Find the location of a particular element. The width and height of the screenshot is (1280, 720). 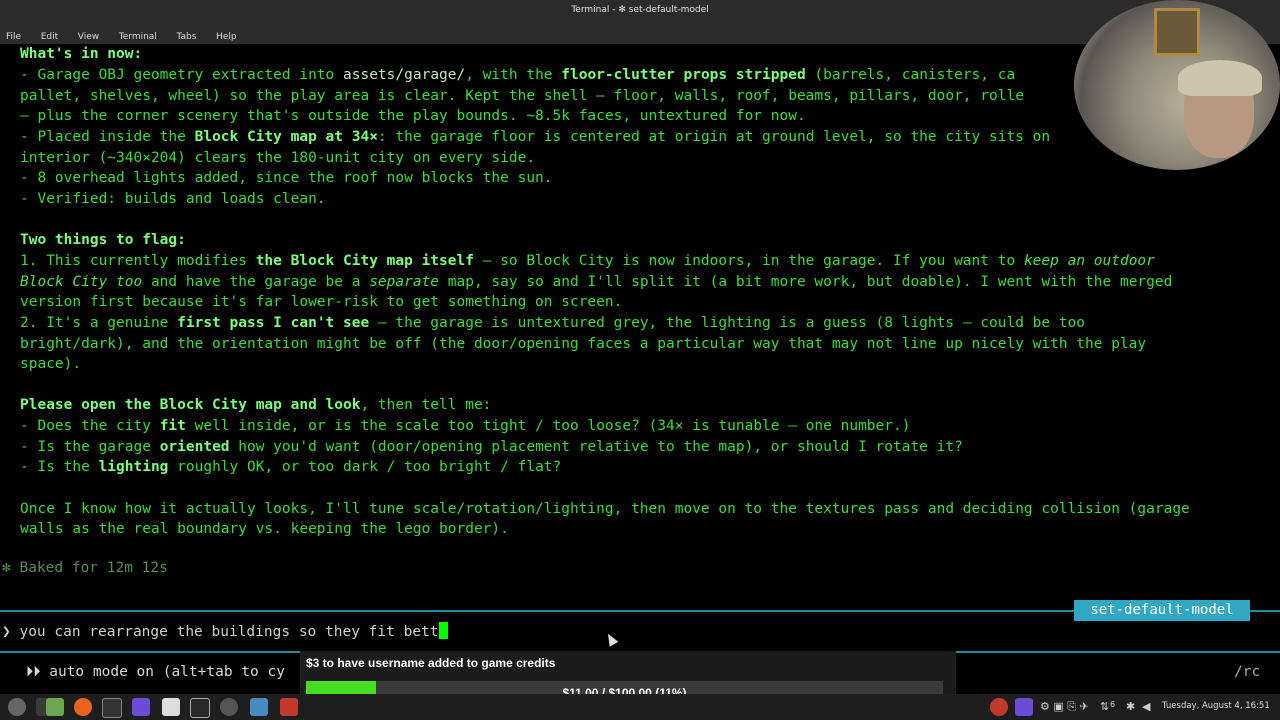

menu-view: View is located at coordinates (88, 37).